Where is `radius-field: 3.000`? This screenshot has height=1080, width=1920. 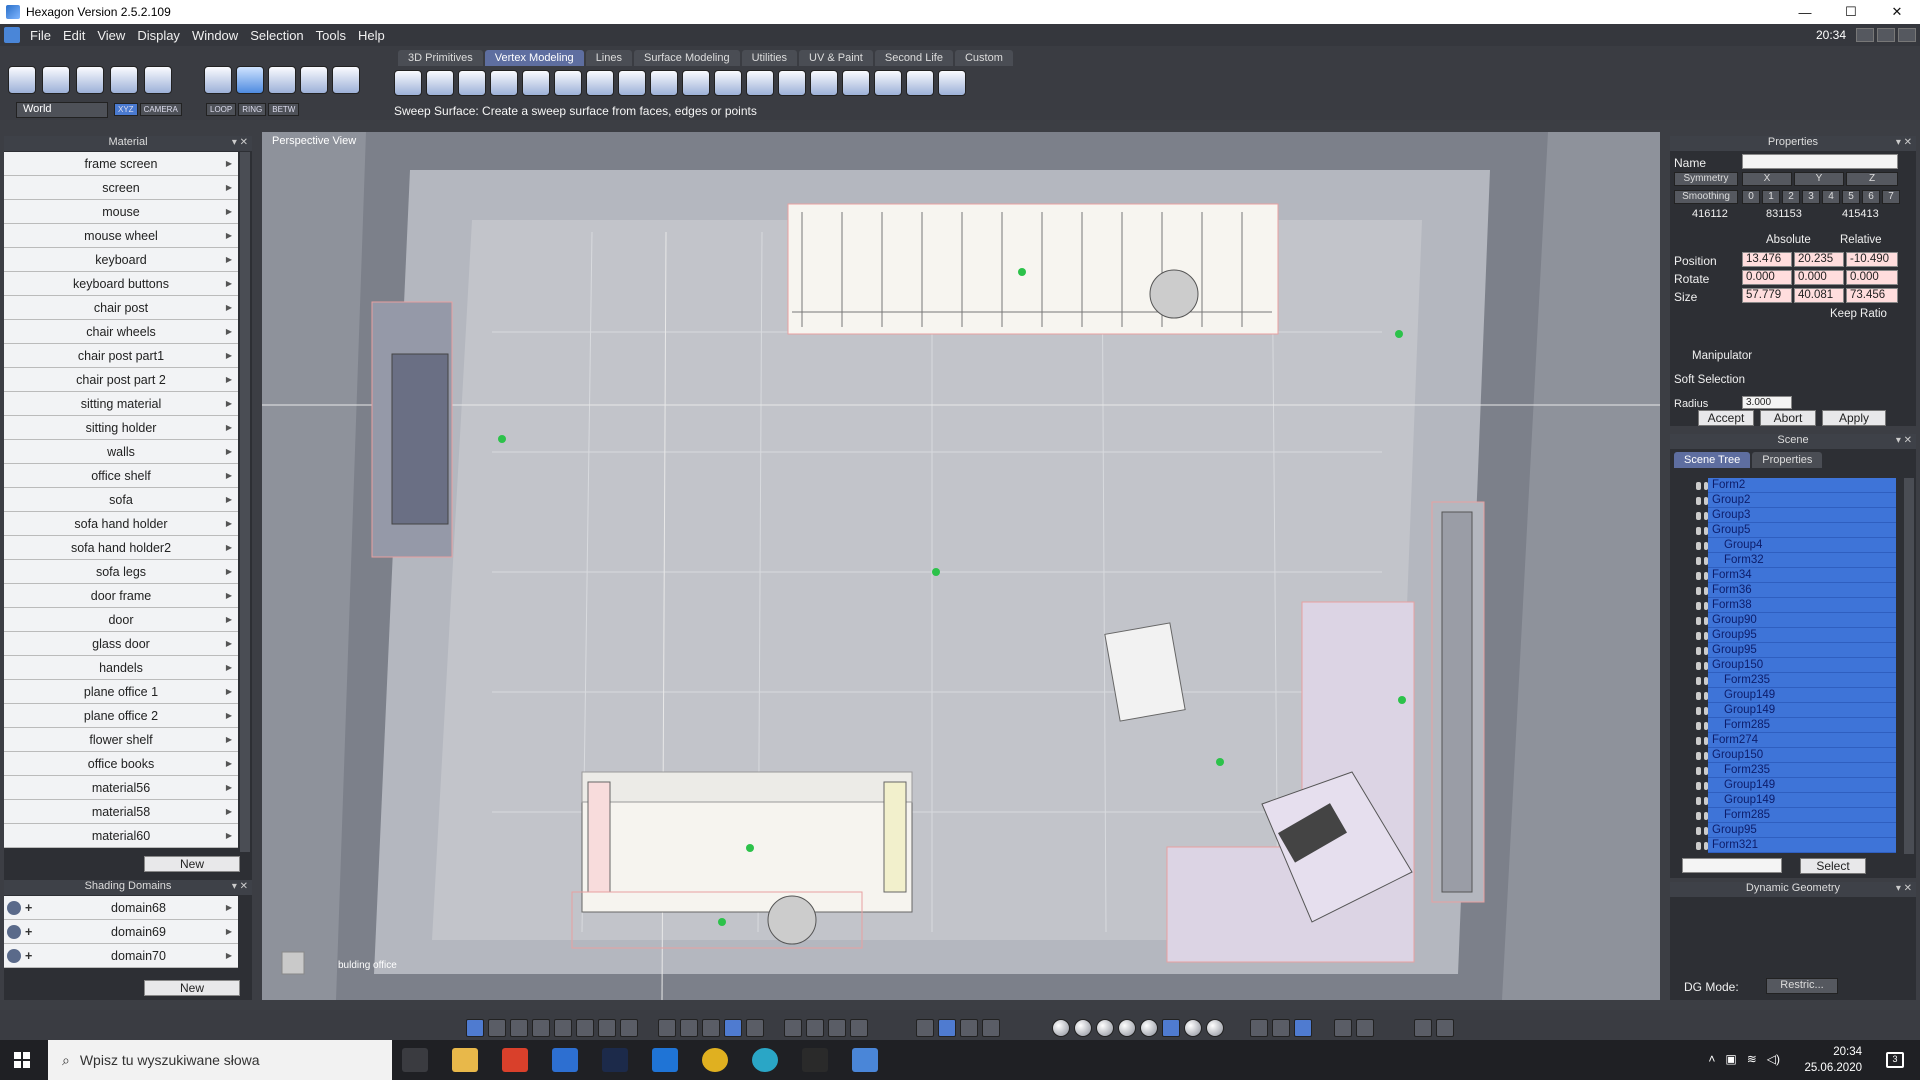
radius-field: 3.000 is located at coordinates (1767, 402).